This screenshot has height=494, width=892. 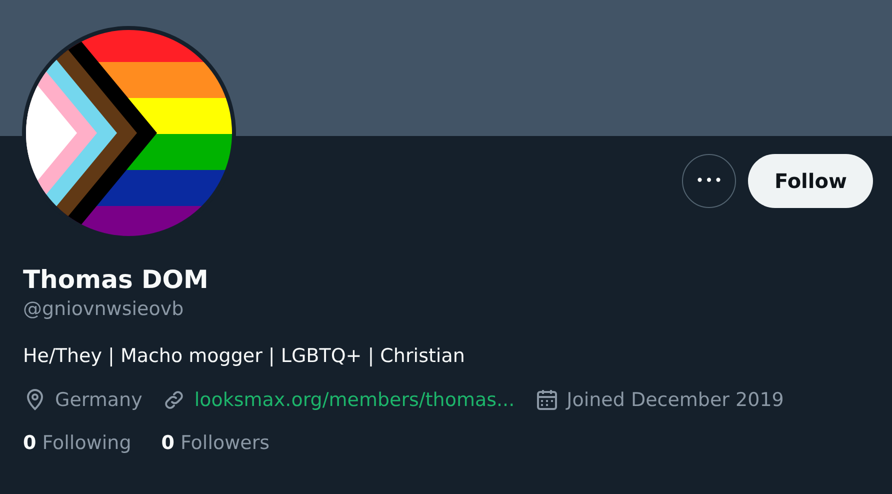 What do you see at coordinates (810, 181) in the screenshot?
I see `follow-button: Follow` at bounding box center [810, 181].